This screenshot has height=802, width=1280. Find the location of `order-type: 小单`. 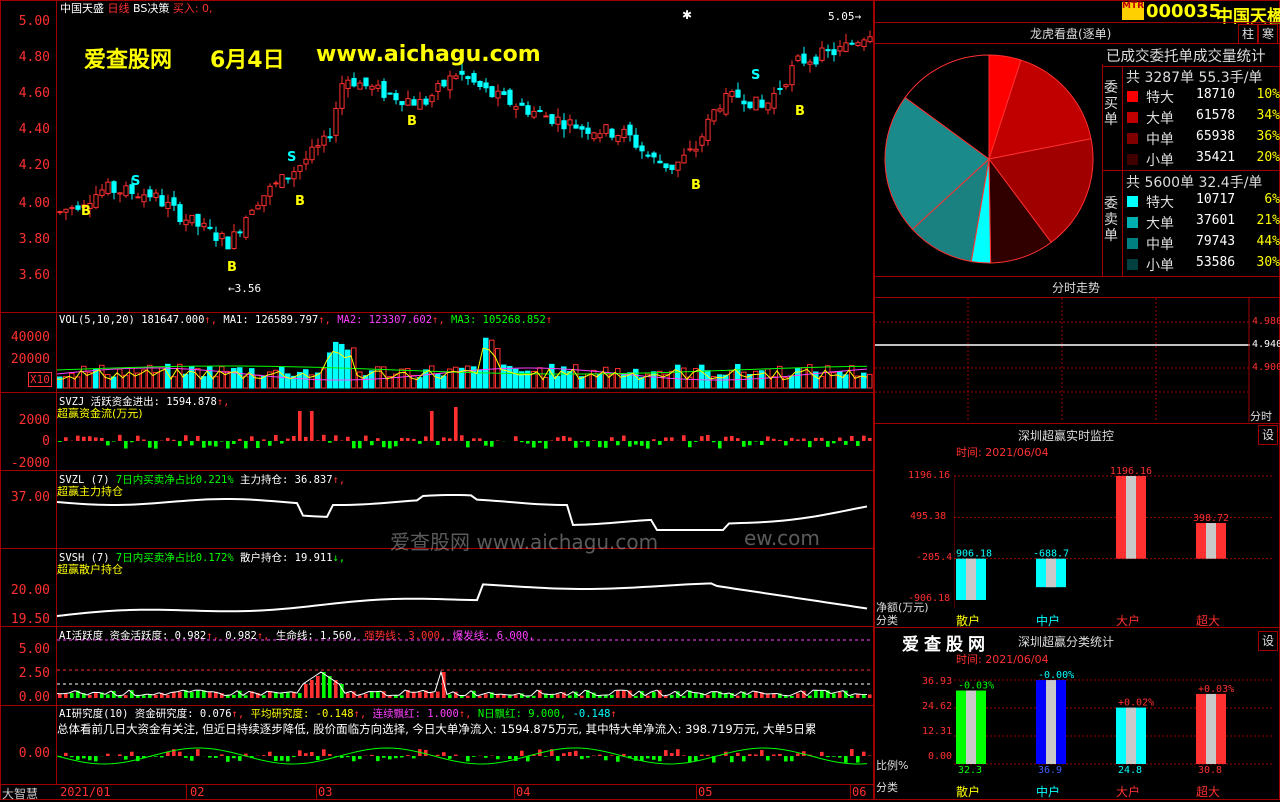

order-type: 小单 is located at coordinates (1160, 265).